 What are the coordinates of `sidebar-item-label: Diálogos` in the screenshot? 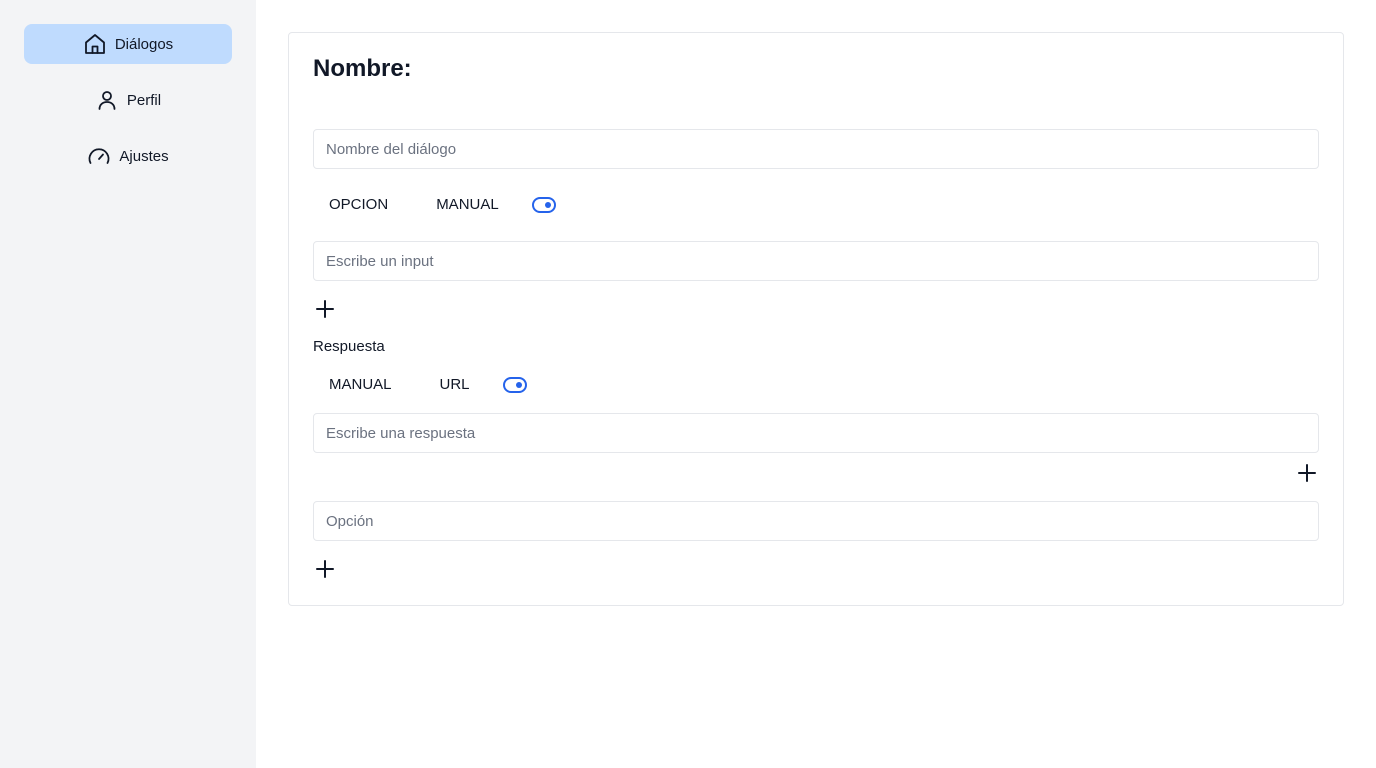 It's located at (144, 44).